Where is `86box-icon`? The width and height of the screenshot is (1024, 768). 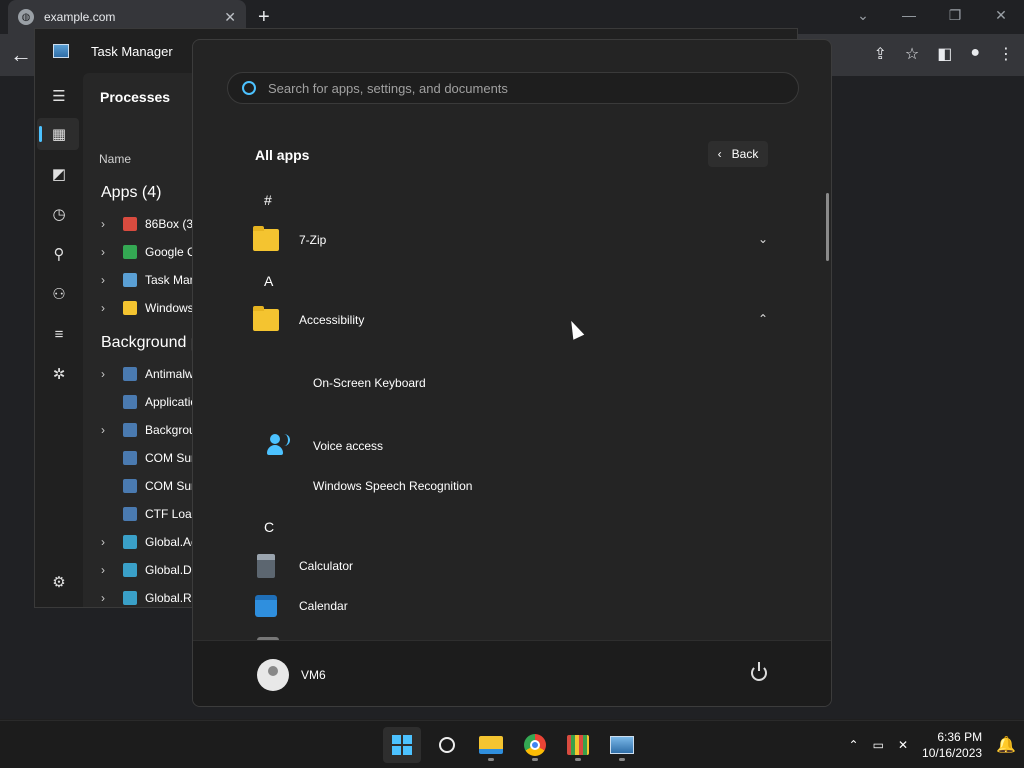
86box-icon is located at coordinates (578, 745).